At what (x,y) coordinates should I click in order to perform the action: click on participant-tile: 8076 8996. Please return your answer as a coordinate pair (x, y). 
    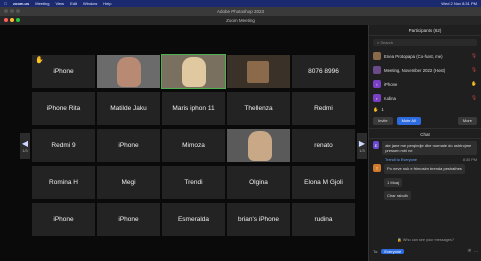
    Looking at the image, I should click on (323, 71).